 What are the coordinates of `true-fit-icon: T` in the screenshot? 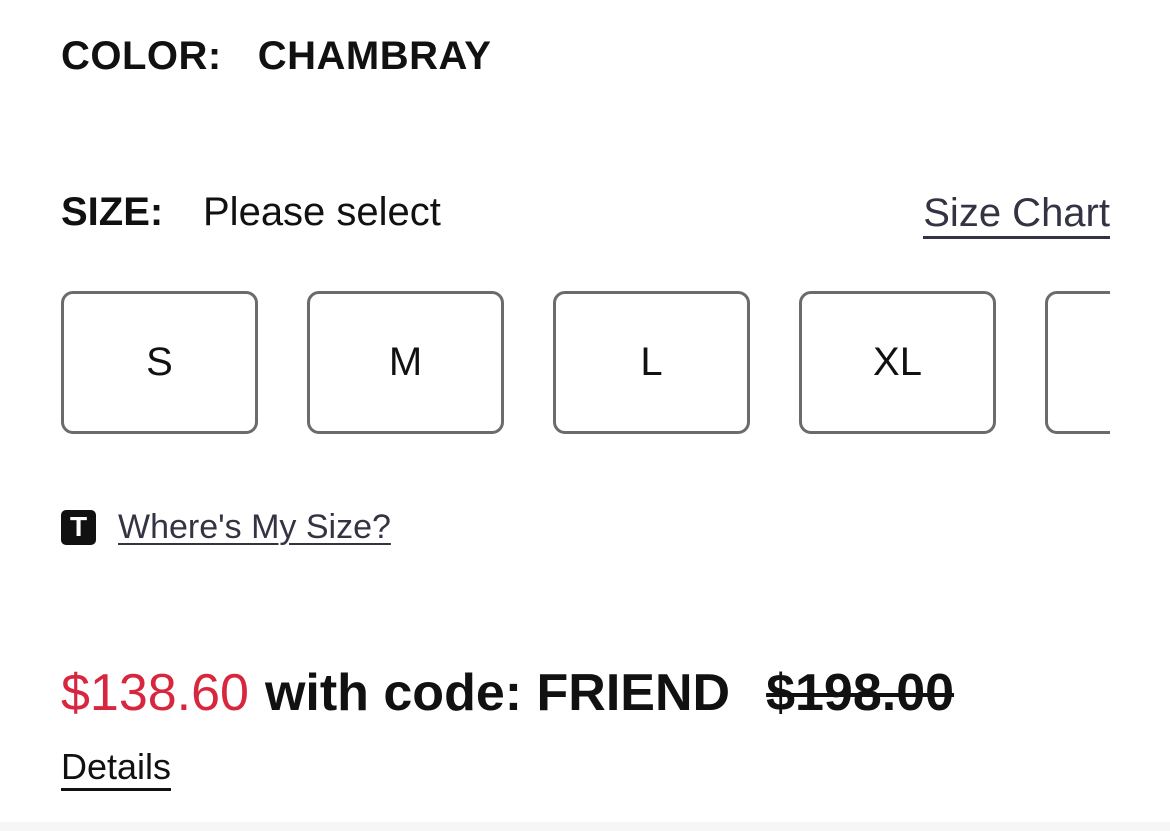 It's located at (78, 527).